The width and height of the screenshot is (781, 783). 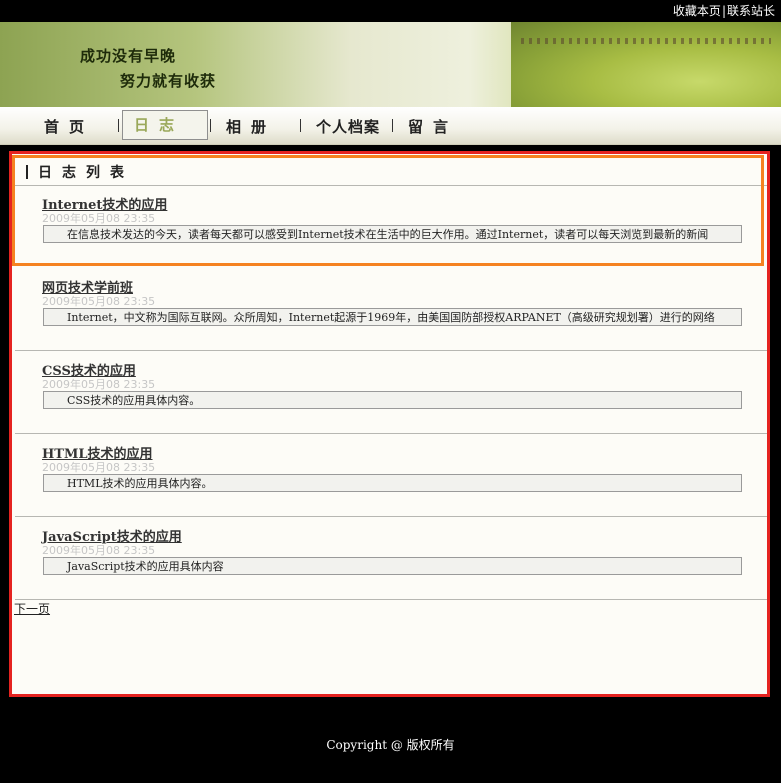 I want to click on blog-post: CSS技术的应用 2009年05月08 23:35 CSS技术的应用具体内容。, so click(x=389, y=392).